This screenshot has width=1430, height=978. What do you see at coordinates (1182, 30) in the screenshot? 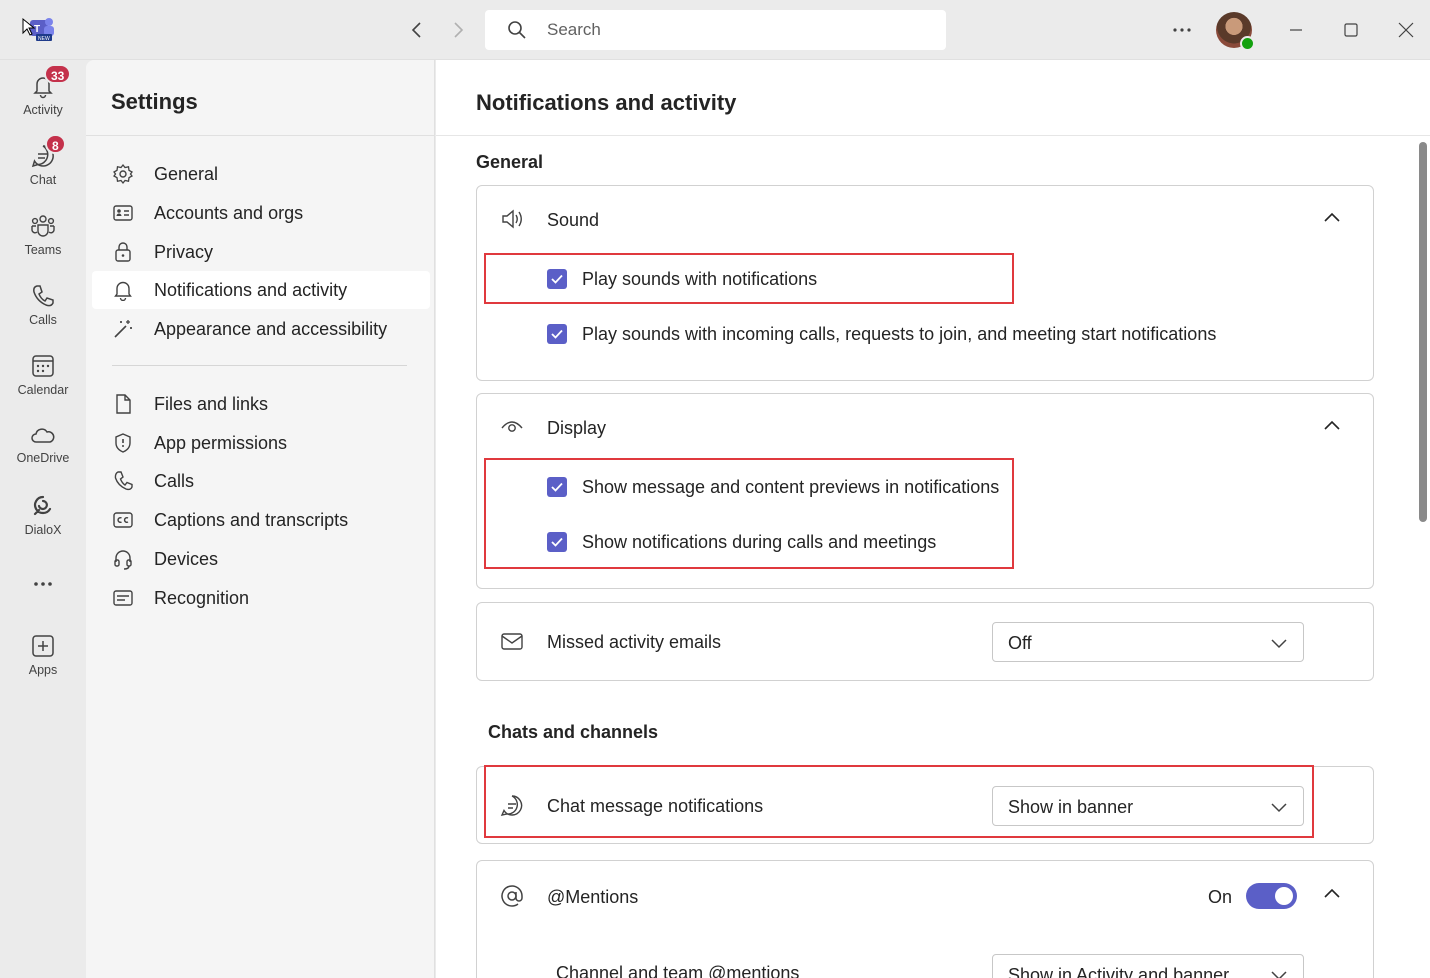
I see `more-options-icon` at bounding box center [1182, 30].